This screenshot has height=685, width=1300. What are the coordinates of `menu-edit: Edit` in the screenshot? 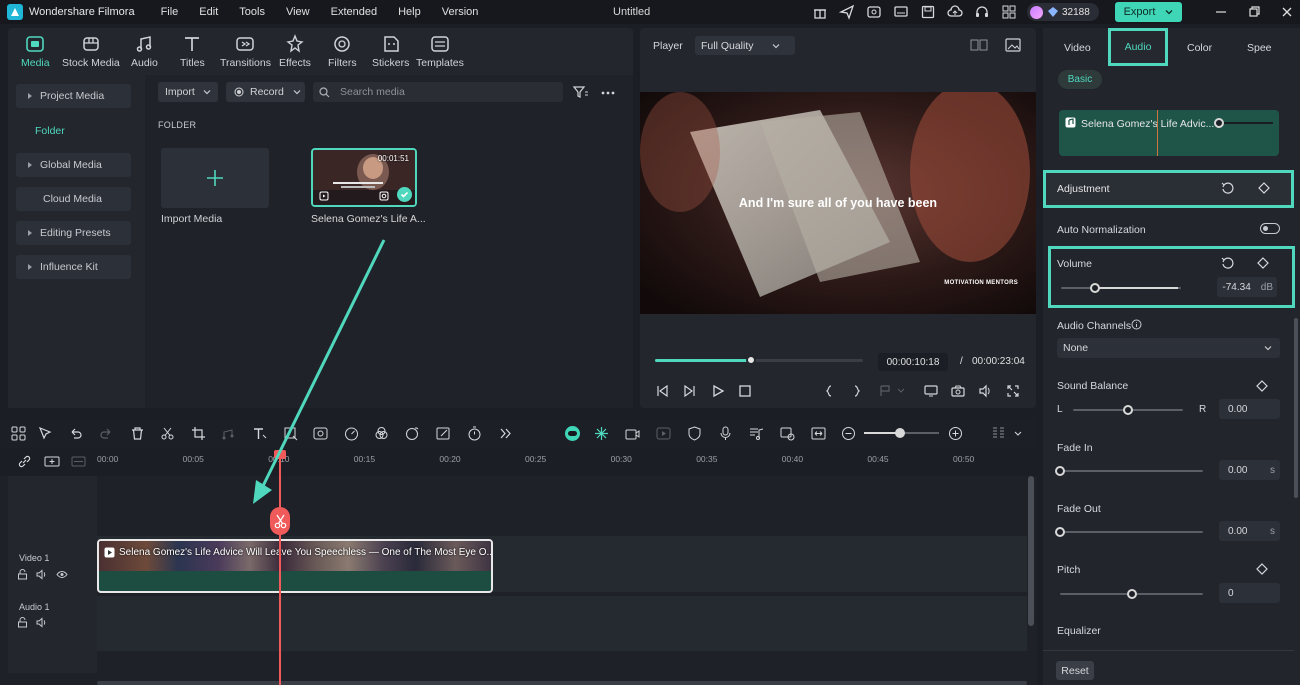 It's located at (208, 12).